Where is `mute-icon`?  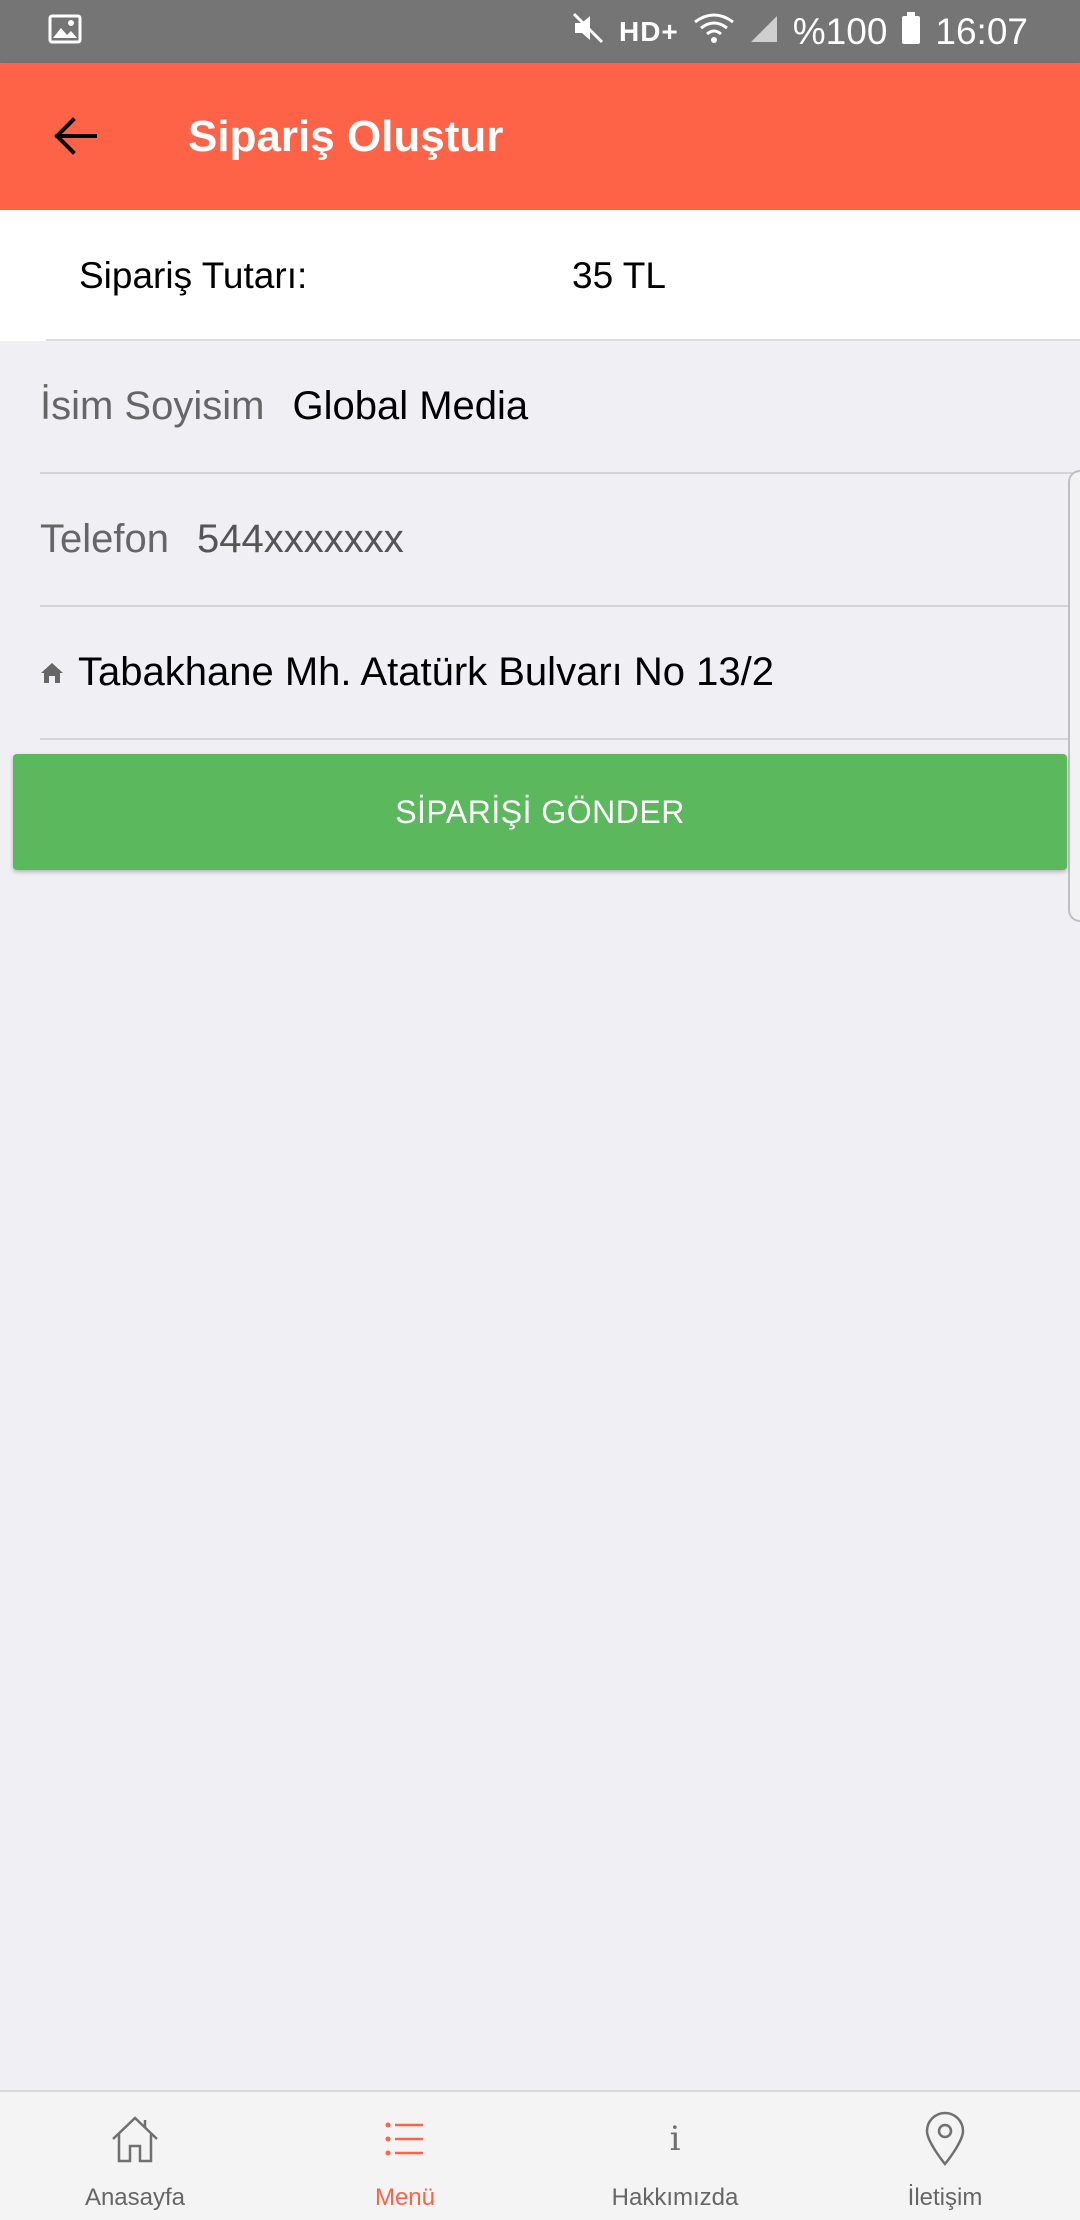
mute-icon is located at coordinates (588, 32).